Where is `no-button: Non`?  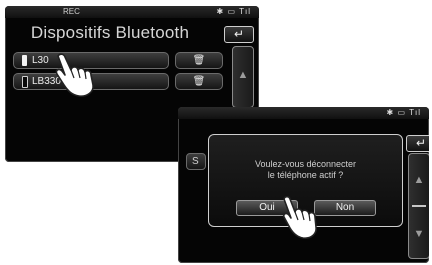 no-button: Non is located at coordinates (345, 208).